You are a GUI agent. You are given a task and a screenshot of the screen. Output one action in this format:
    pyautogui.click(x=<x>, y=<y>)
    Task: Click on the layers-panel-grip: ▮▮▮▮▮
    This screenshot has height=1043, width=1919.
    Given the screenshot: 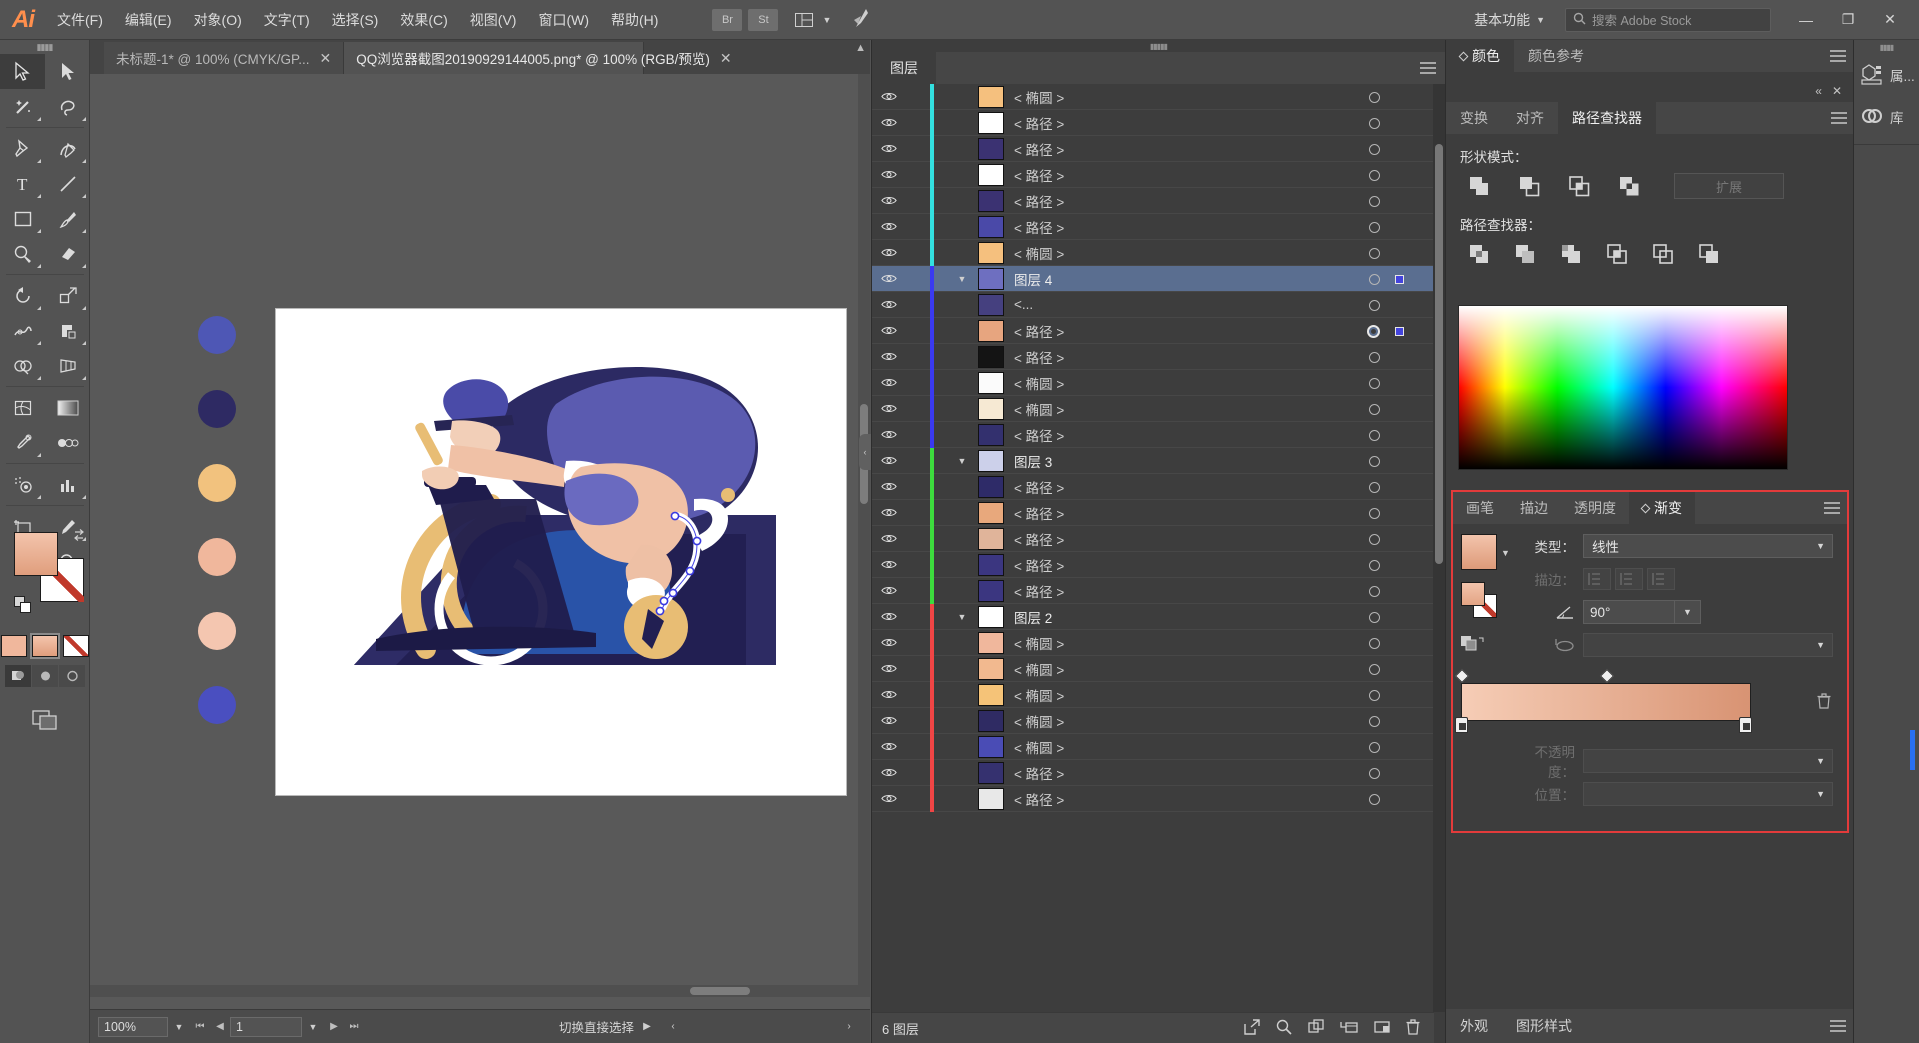 What is the action you would take?
    pyautogui.click(x=1158, y=46)
    